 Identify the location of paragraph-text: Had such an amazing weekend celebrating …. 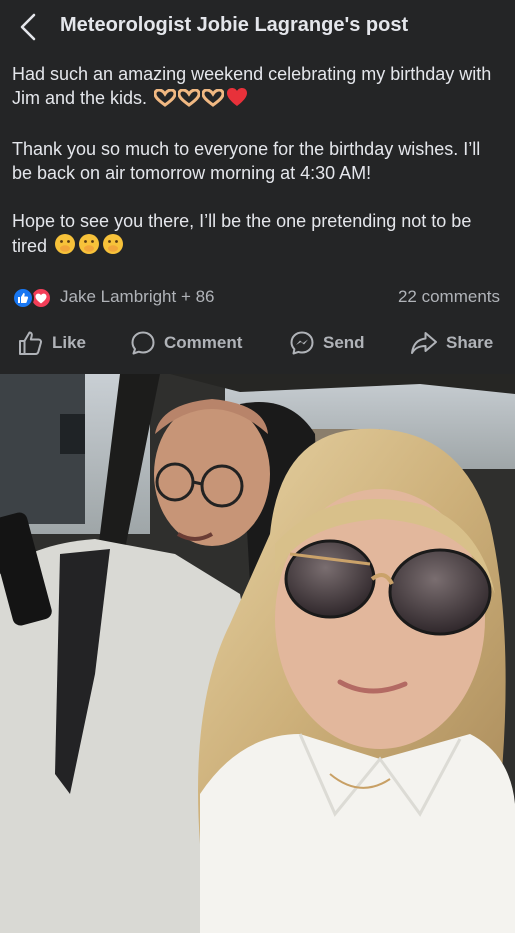
(252, 86).